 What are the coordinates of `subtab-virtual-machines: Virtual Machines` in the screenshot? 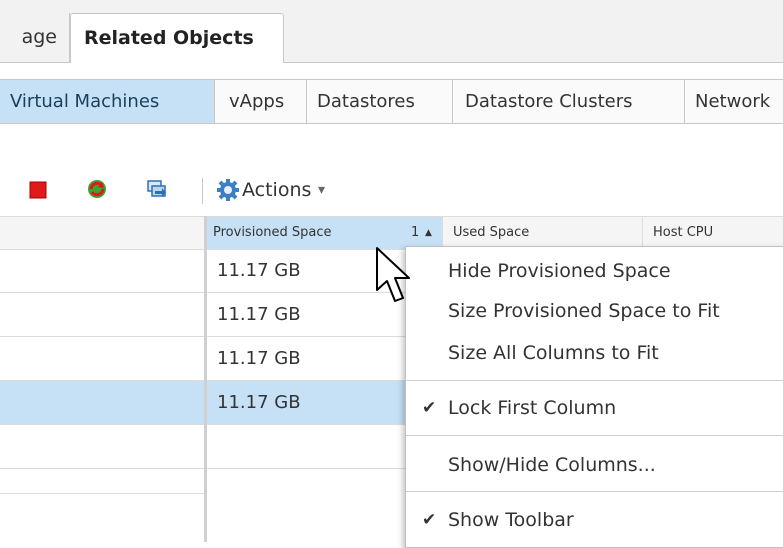 It's located at (107, 101).